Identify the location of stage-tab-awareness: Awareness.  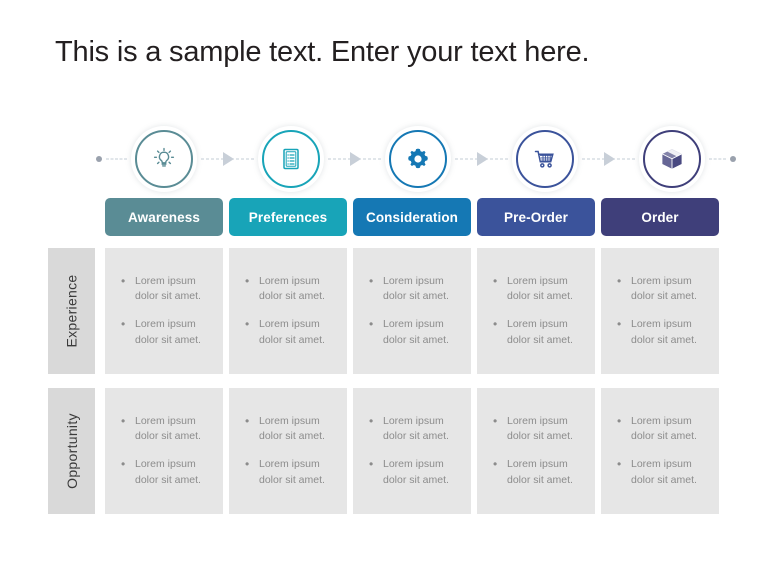
(164, 217).